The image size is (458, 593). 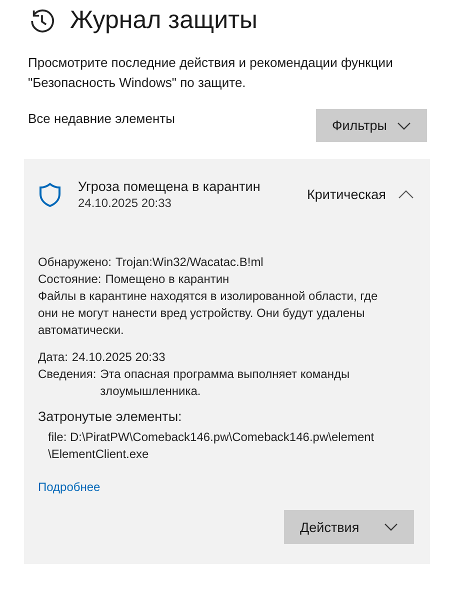 I want to click on event-time: 24.10.2025 20:33, so click(x=125, y=203).